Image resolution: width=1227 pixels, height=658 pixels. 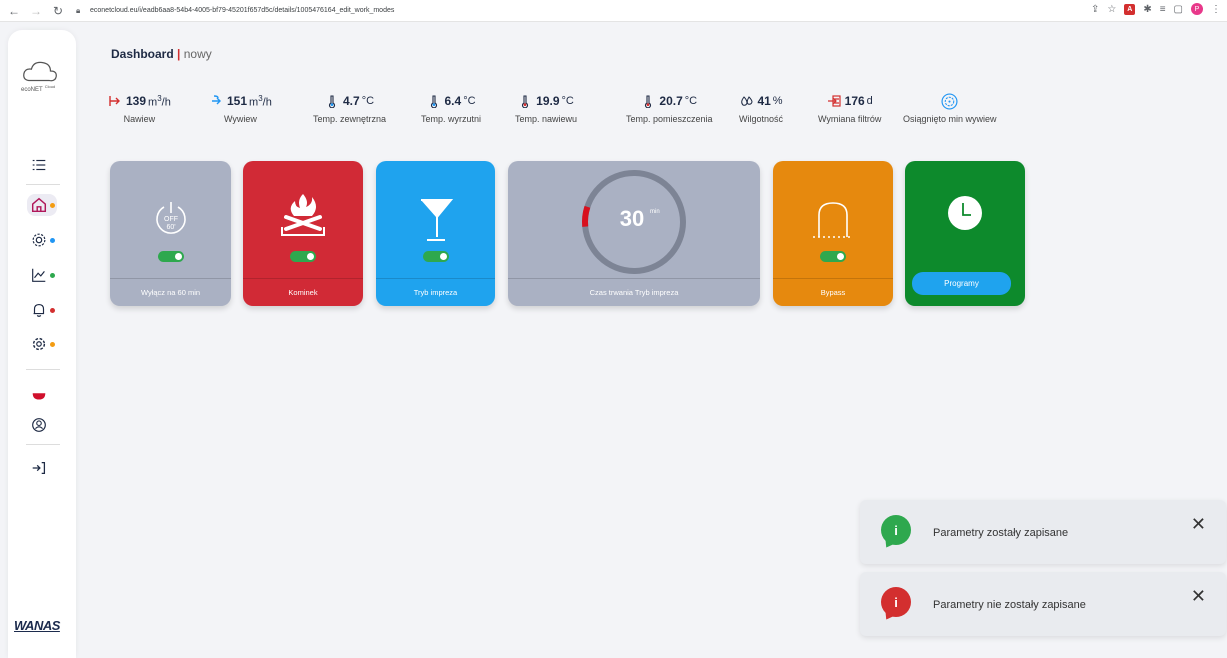 I want to click on card-label: Bypass, so click(x=833, y=292).